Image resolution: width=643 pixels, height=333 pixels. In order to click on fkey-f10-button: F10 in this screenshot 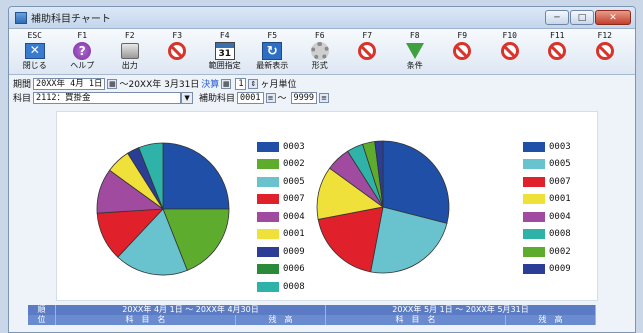, I will do `click(510, 52)`.